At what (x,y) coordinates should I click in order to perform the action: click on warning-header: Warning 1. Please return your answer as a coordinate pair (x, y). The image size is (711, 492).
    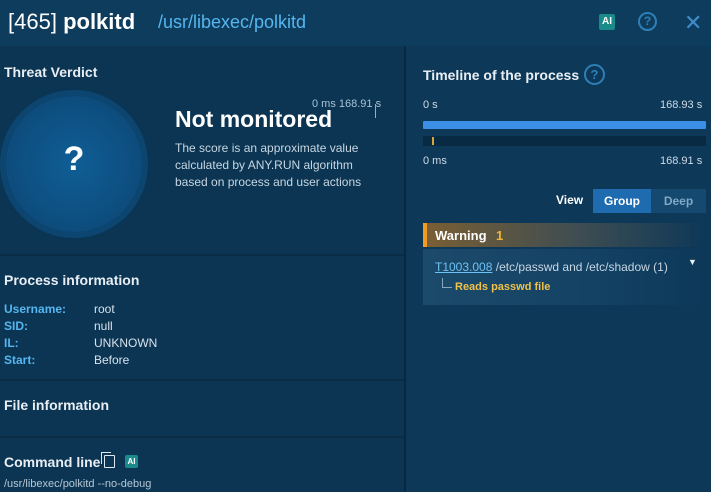
    Looking at the image, I should click on (564, 235).